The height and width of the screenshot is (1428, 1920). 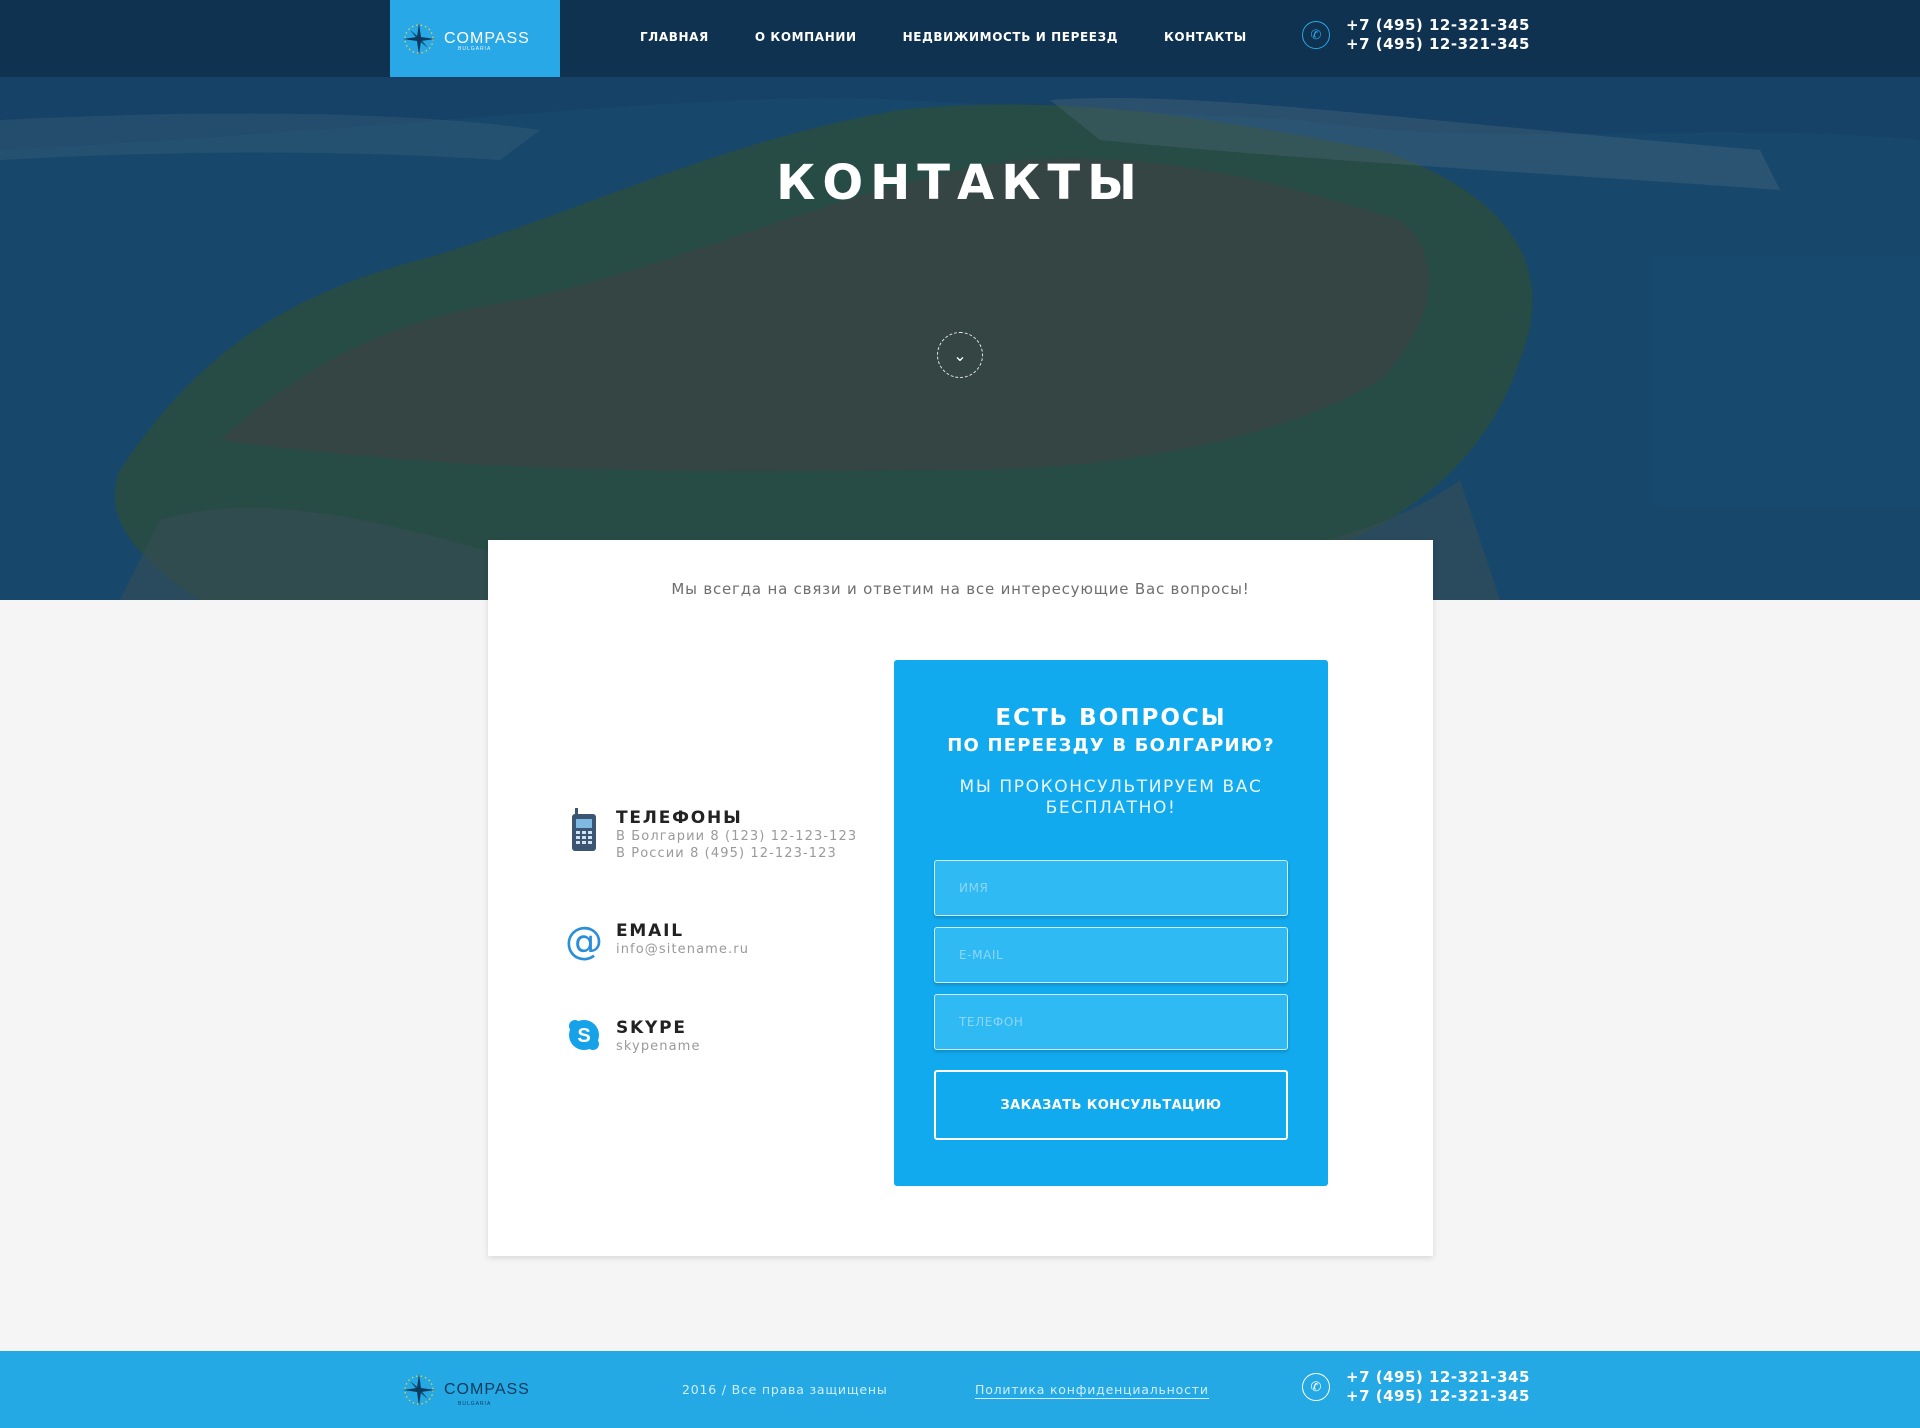 What do you see at coordinates (487, 38) in the screenshot?
I see `logo-name: COMPASS` at bounding box center [487, 38].